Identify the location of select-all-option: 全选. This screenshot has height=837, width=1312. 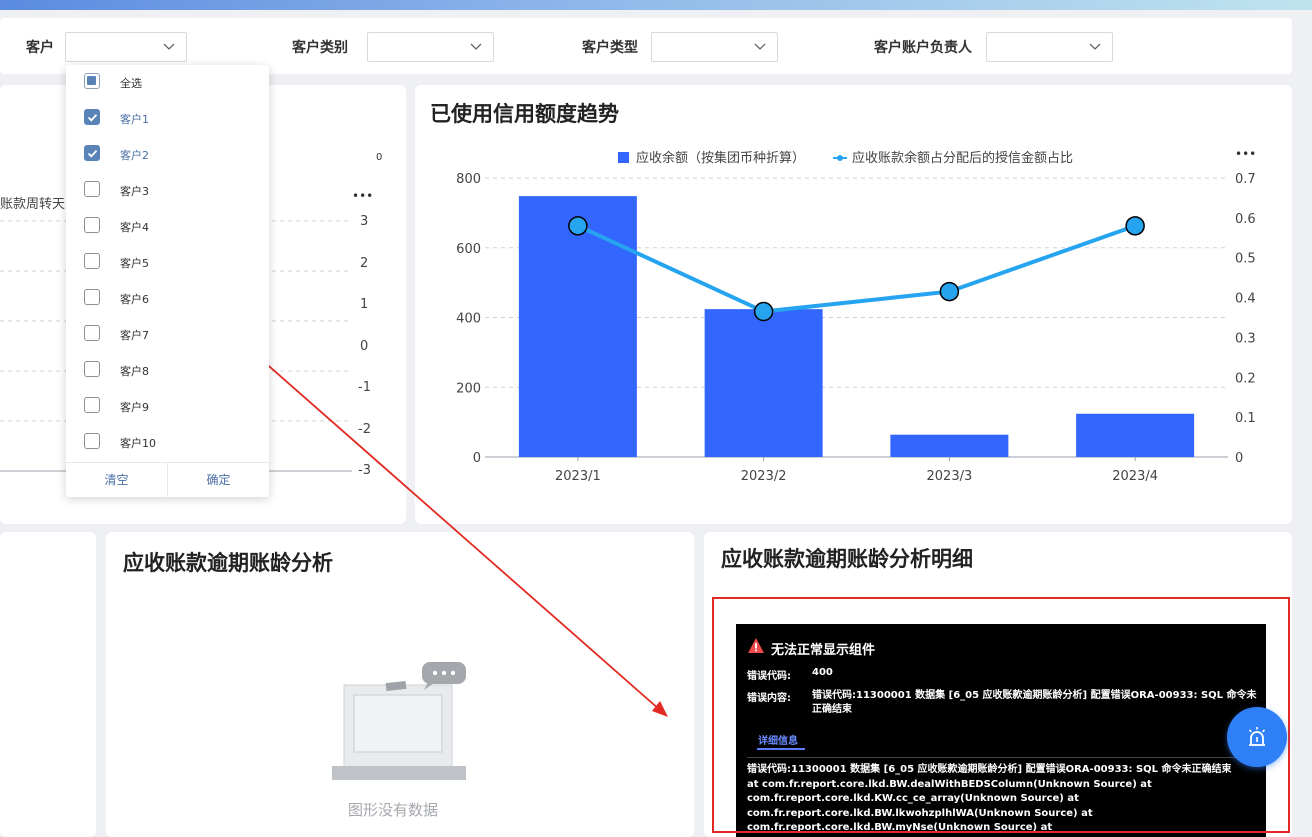
(167, 82).